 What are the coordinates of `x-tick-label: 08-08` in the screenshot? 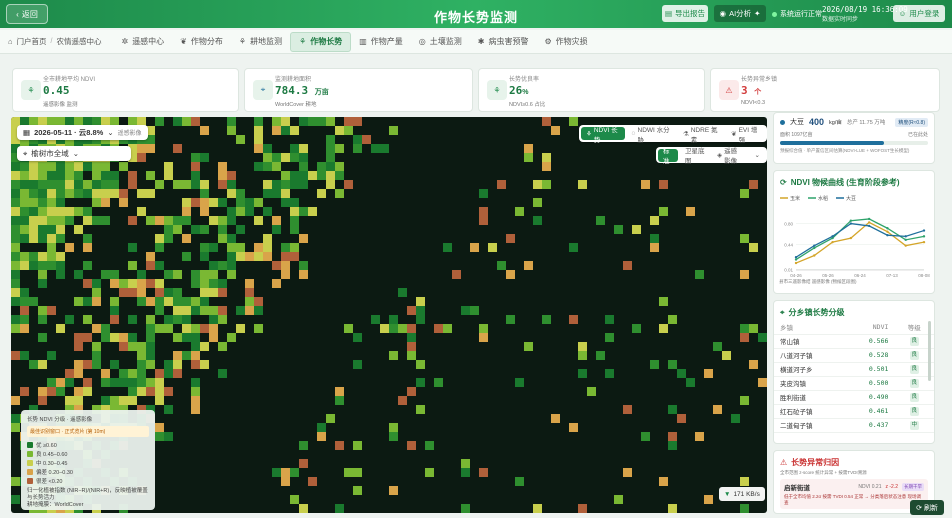 It's located at (924, 275).